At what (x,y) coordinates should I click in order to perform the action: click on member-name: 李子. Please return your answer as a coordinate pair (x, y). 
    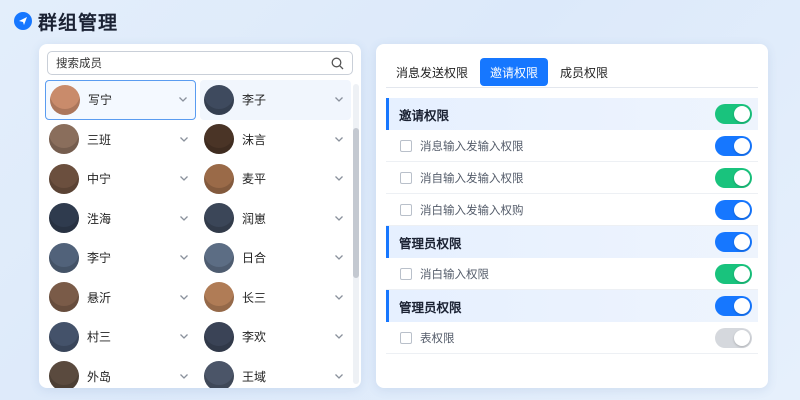
    Looking at the image, I should click on (254, 100).